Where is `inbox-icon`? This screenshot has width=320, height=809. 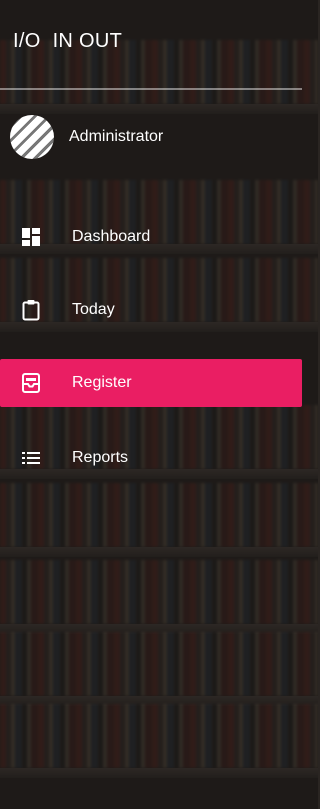 inbox-icon is located at coordinates (31, 383).